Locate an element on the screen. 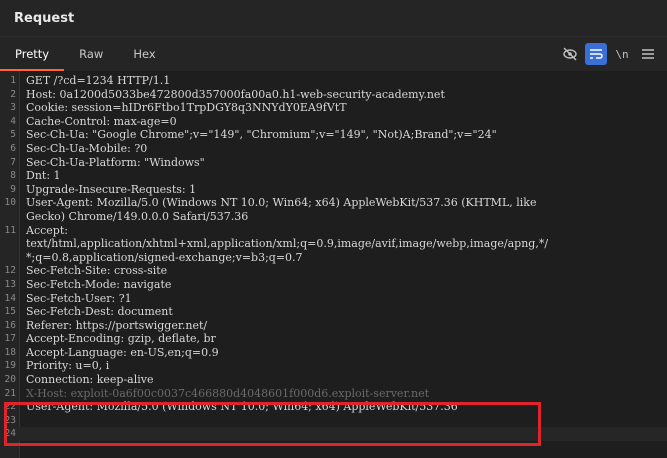 This screenshot has height=458, width=667. line-text: Connection: keep-alive is located at coordinates (90, 380).